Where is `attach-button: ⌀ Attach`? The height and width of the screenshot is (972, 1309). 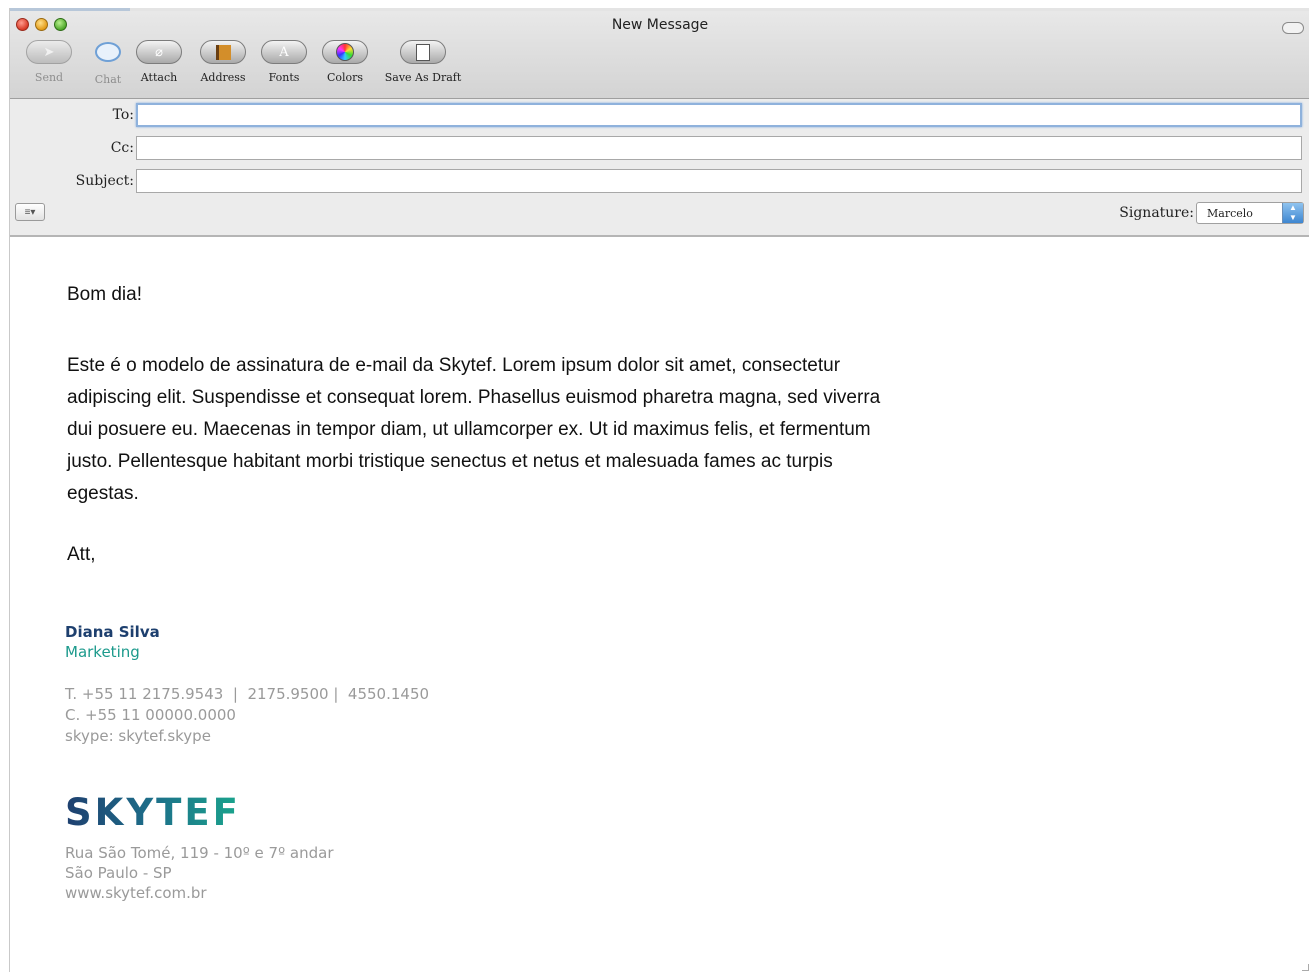 attach-button: ⌀ Attach is located at coordinates (159, 62).